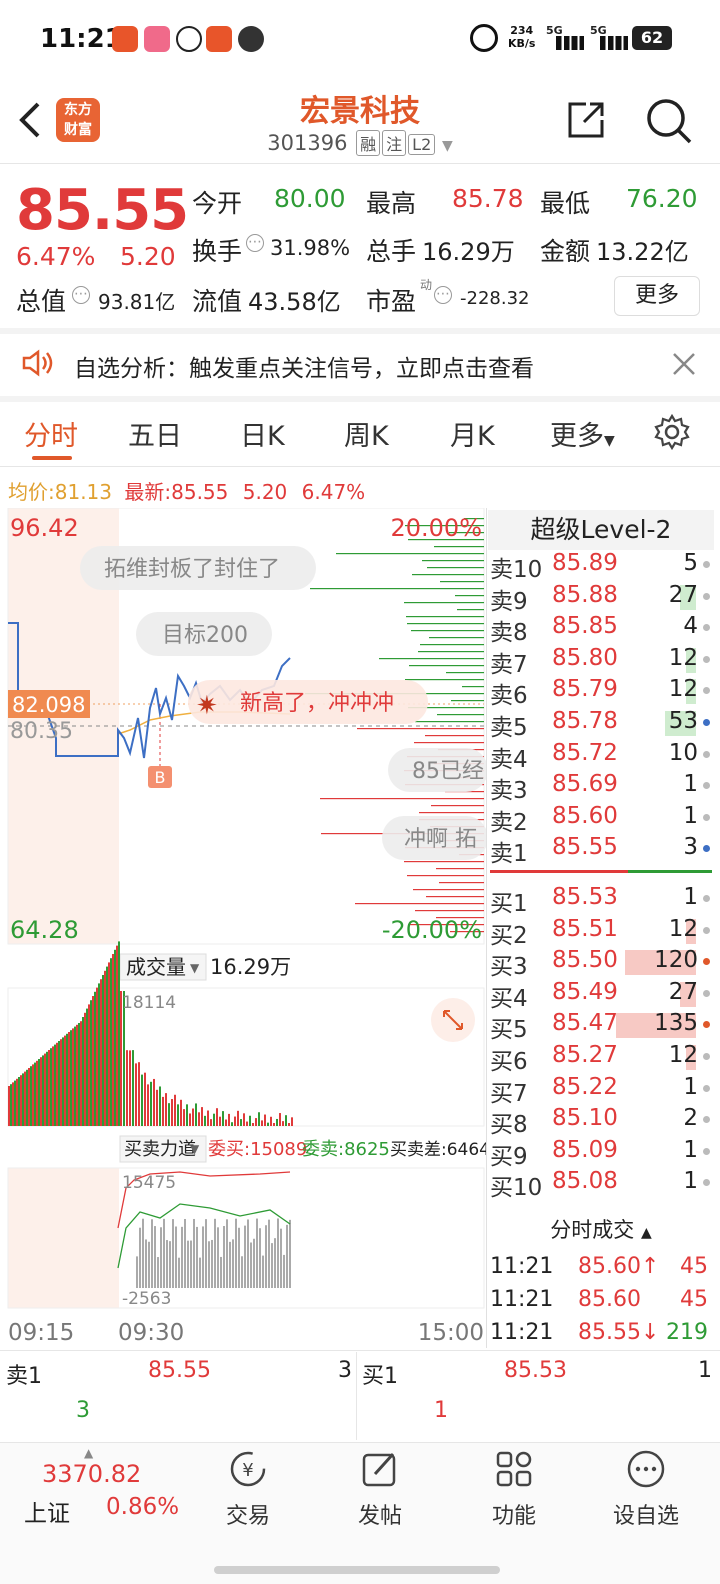 This screenshot has height=1584, width=720. I want to click on buy-price: 85.53, so click(585, 897).